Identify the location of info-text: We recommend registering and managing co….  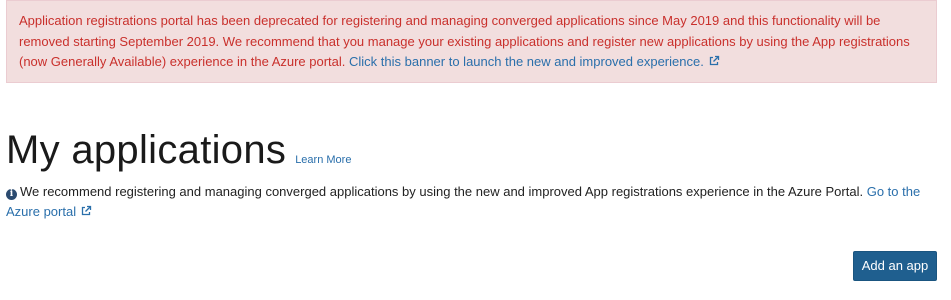
(442, 191).